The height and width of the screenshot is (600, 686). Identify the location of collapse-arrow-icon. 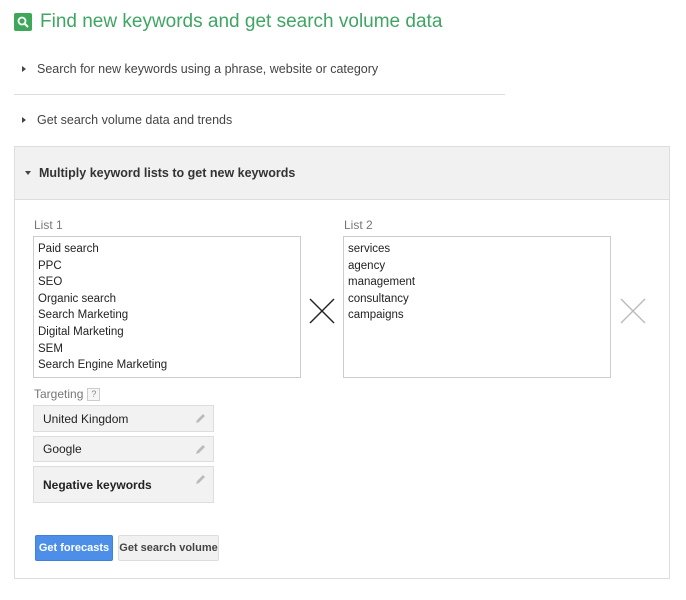
(28, 173).